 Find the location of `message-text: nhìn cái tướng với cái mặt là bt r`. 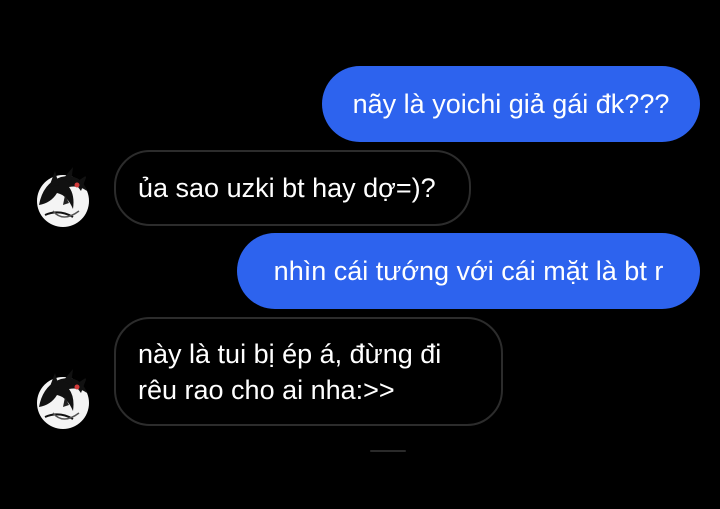

message-text: nhìn cái tướng với cái mặt là bt r is located at coordinates (468, 271).